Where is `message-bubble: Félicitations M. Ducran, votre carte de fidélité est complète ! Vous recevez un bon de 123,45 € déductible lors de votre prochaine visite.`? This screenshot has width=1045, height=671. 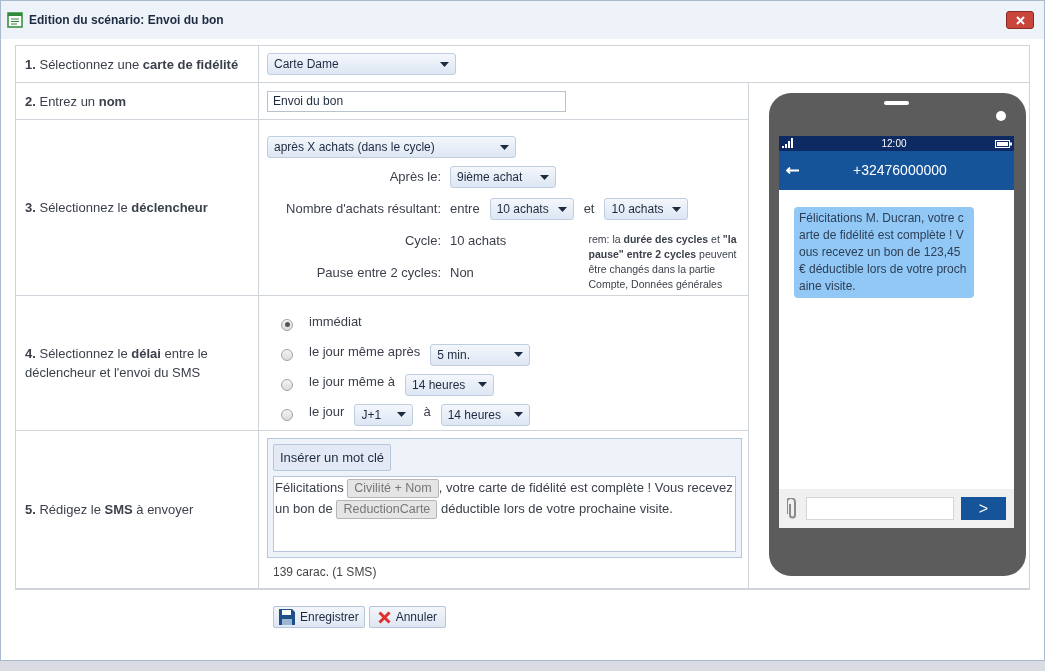 message-bubble: Félicitations M. Ducran, votre carte de fidélité est complète ! Vous recevez un bon de 123,45 € déductible lors de votre prochaine visite. is located at coordinates (884, 252).